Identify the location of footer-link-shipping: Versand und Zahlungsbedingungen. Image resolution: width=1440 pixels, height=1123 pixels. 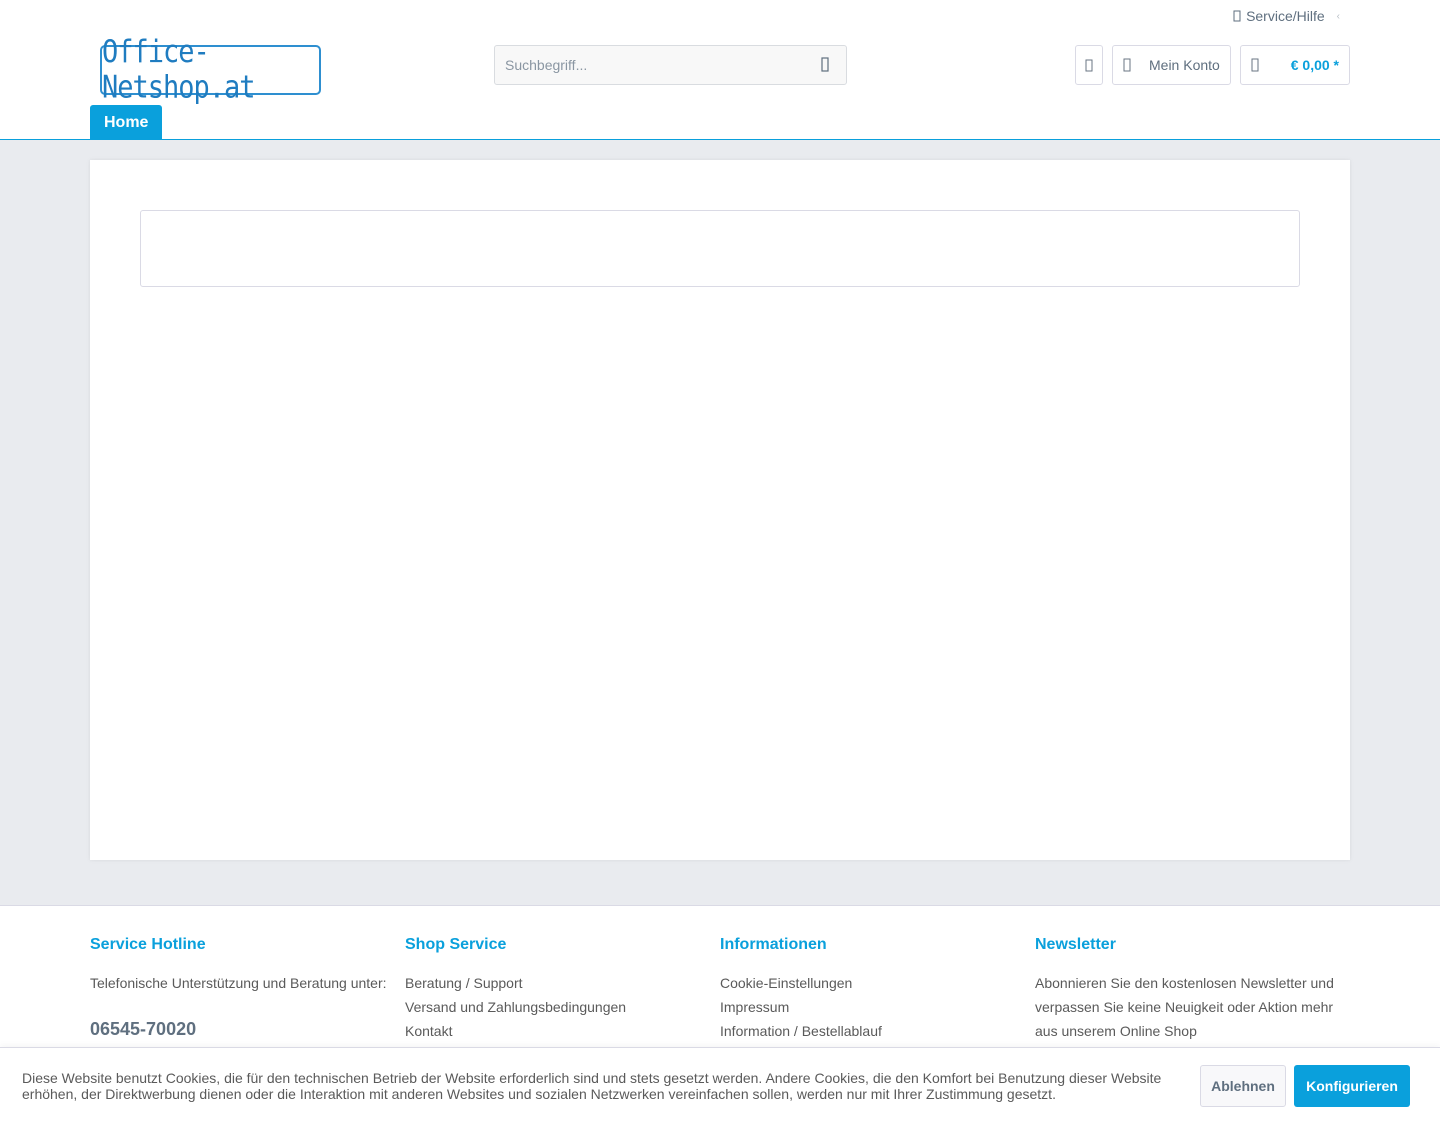
(555, 1007).